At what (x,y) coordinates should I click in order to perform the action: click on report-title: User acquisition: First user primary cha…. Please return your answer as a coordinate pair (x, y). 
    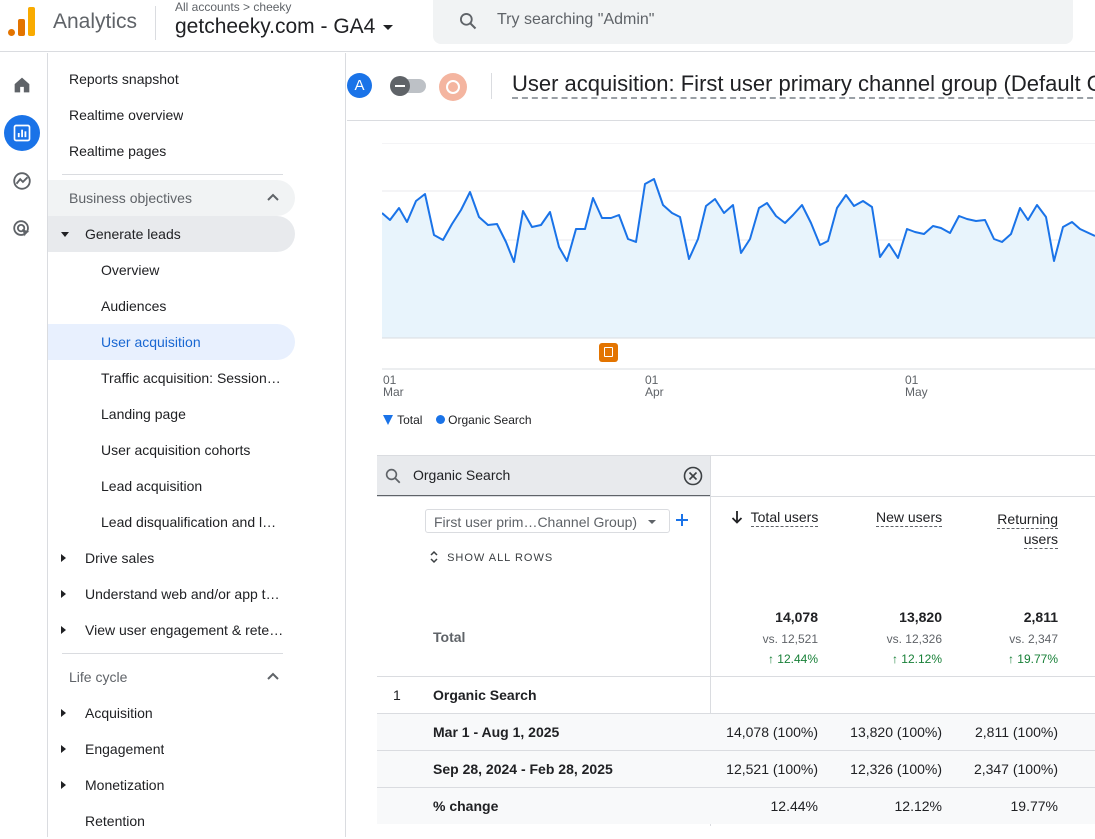
    Looking at the image, I should click on (803, 84).